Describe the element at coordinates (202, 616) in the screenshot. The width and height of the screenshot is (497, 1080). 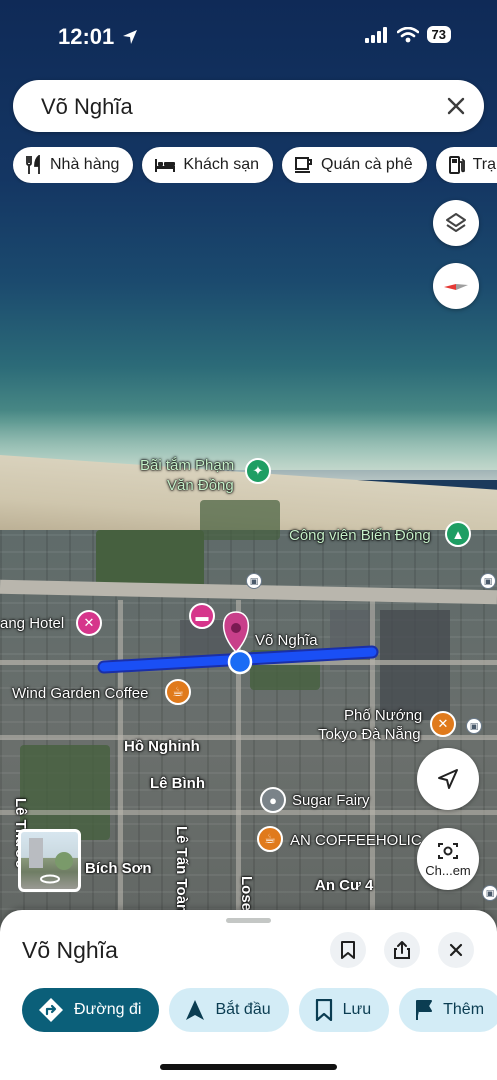
I see `hotel-pin-icon: ▬` at that location.